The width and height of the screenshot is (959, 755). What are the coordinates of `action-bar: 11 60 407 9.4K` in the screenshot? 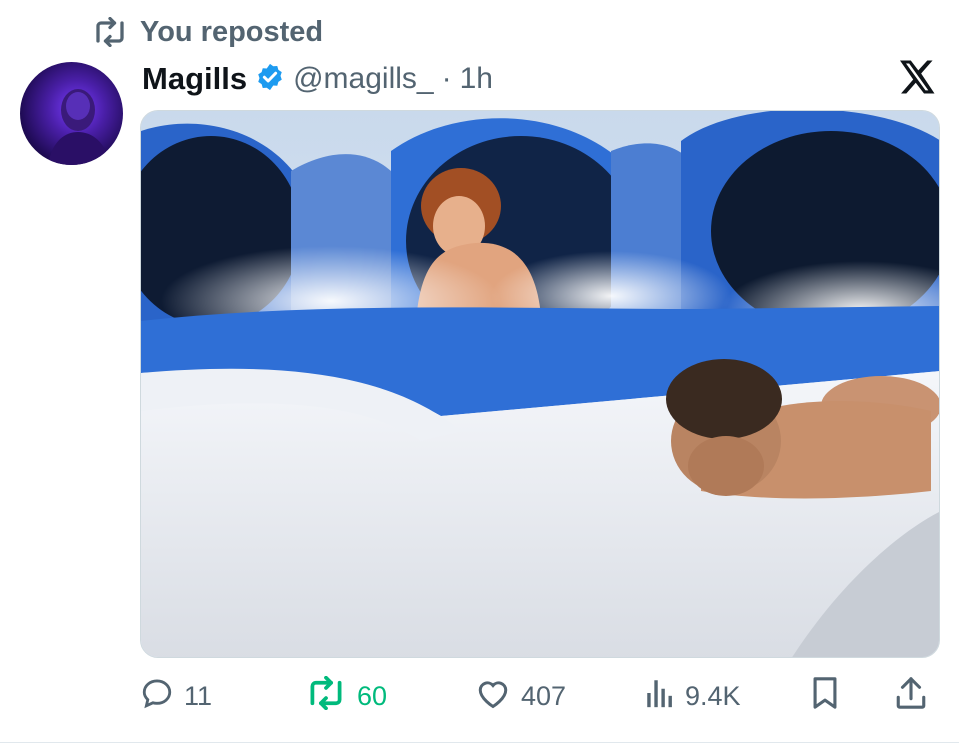 It's located at (540, 696).